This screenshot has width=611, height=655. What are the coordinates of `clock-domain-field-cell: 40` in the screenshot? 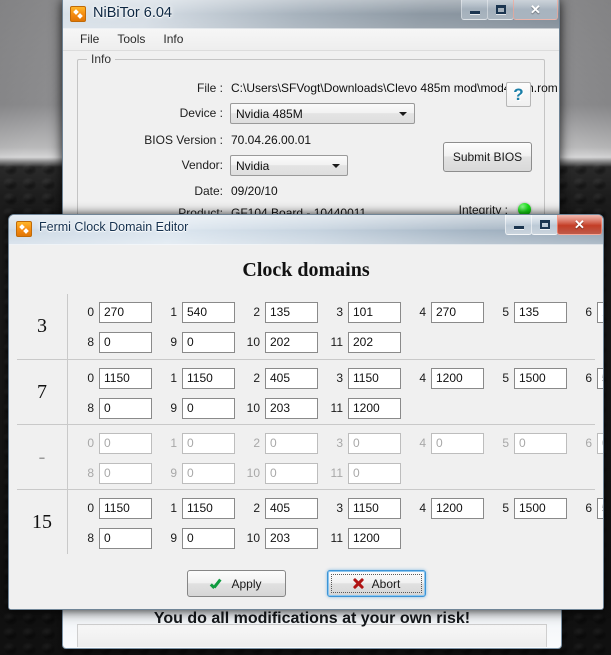 It's located at (445, 443).